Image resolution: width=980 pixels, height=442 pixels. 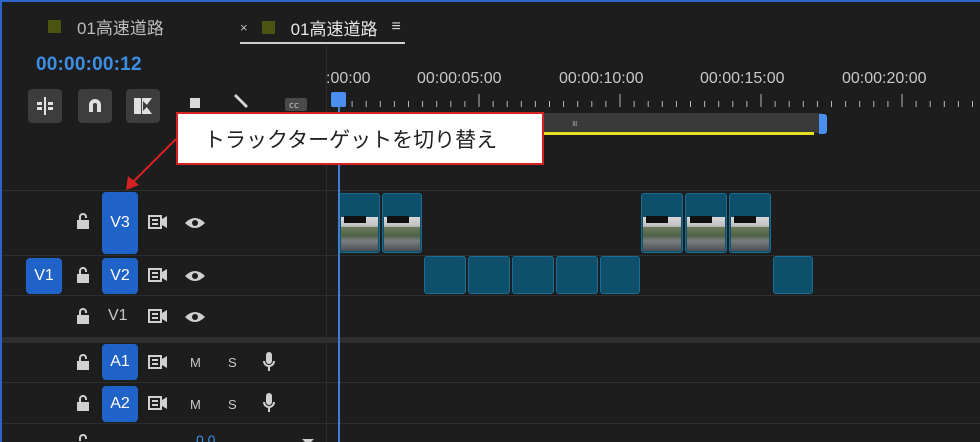 What do you see at coordinates (1, 221) in the screenshot?
I see `panel-focus-border-left` at bounding box center [1, 221].